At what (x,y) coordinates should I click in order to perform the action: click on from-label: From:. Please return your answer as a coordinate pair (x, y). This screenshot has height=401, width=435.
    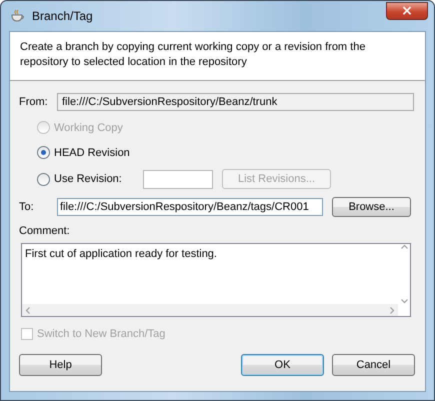
    Looking at the image, I should click on (34, 102).